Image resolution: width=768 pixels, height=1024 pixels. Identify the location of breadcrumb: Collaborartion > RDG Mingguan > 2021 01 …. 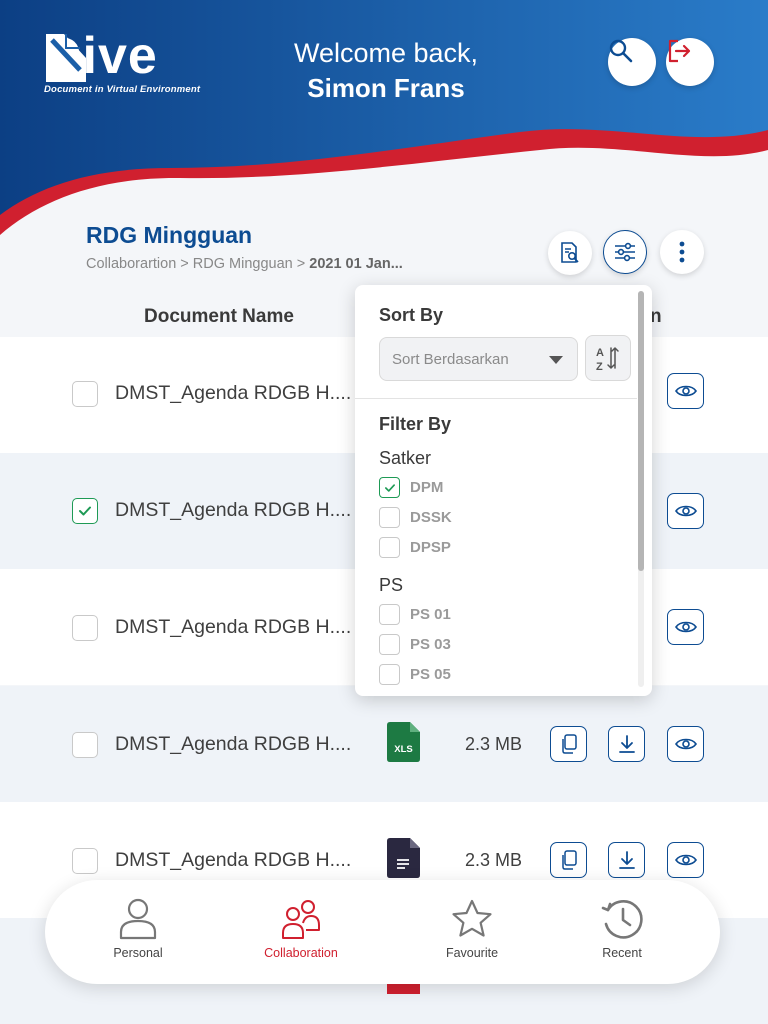
(244, 264).